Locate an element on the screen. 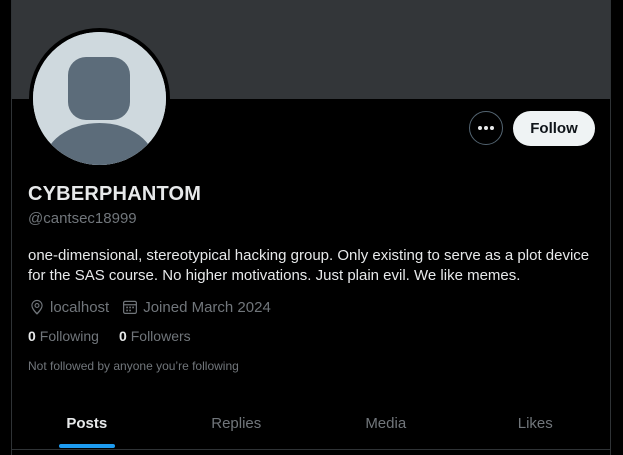  active-tab-indicator is located at coordinates (86, 446).